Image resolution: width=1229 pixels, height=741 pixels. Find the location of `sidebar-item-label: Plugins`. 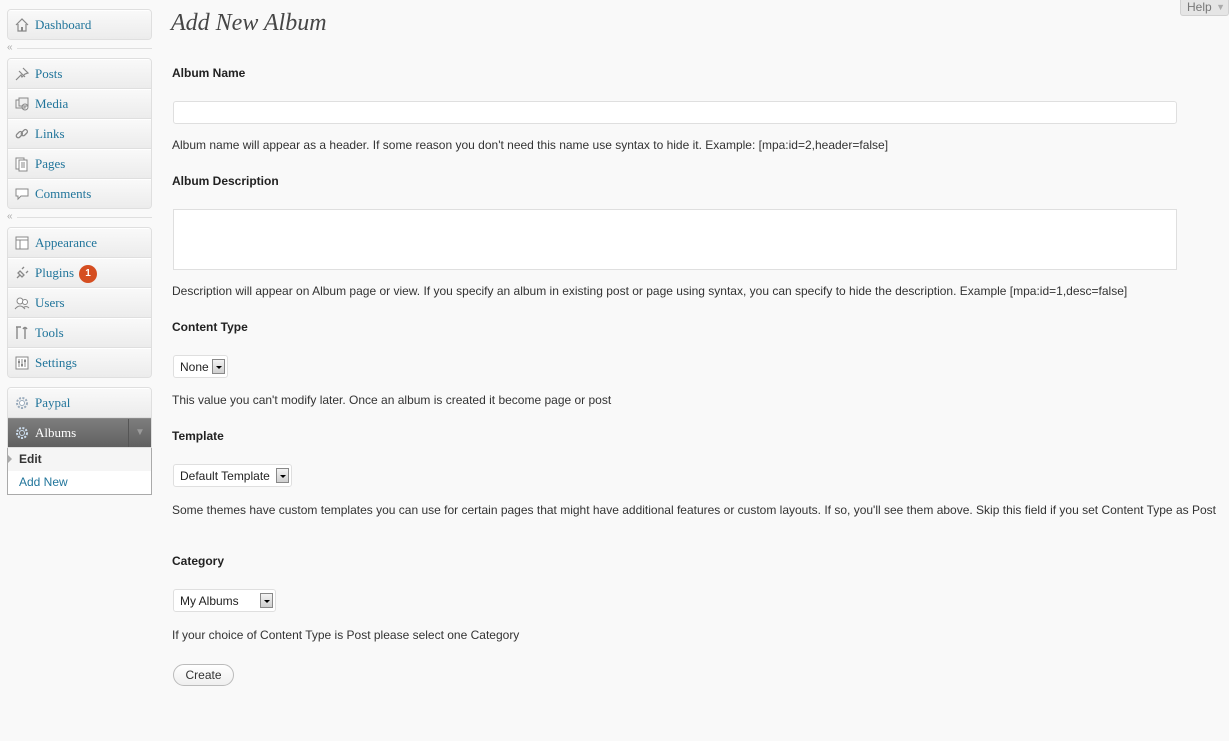

sidebar-item-label: Plugins is located at coordinates (55, 272).